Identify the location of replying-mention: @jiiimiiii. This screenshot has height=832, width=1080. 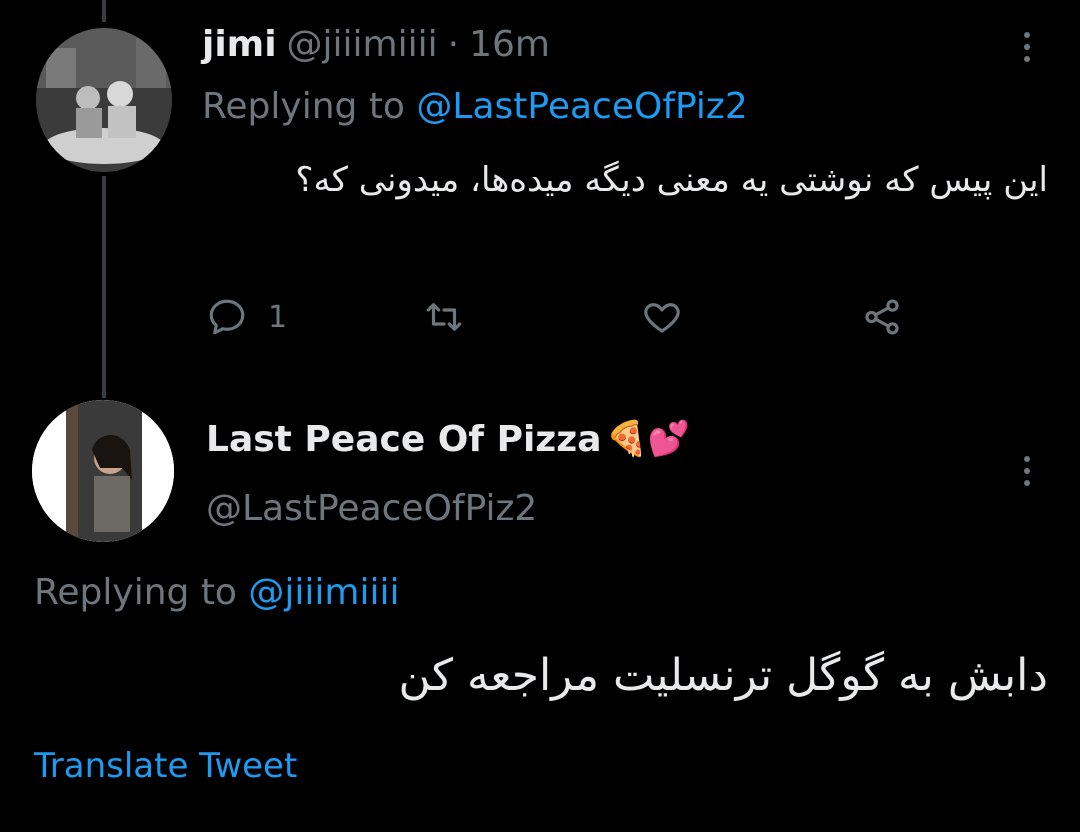
(323, 592).